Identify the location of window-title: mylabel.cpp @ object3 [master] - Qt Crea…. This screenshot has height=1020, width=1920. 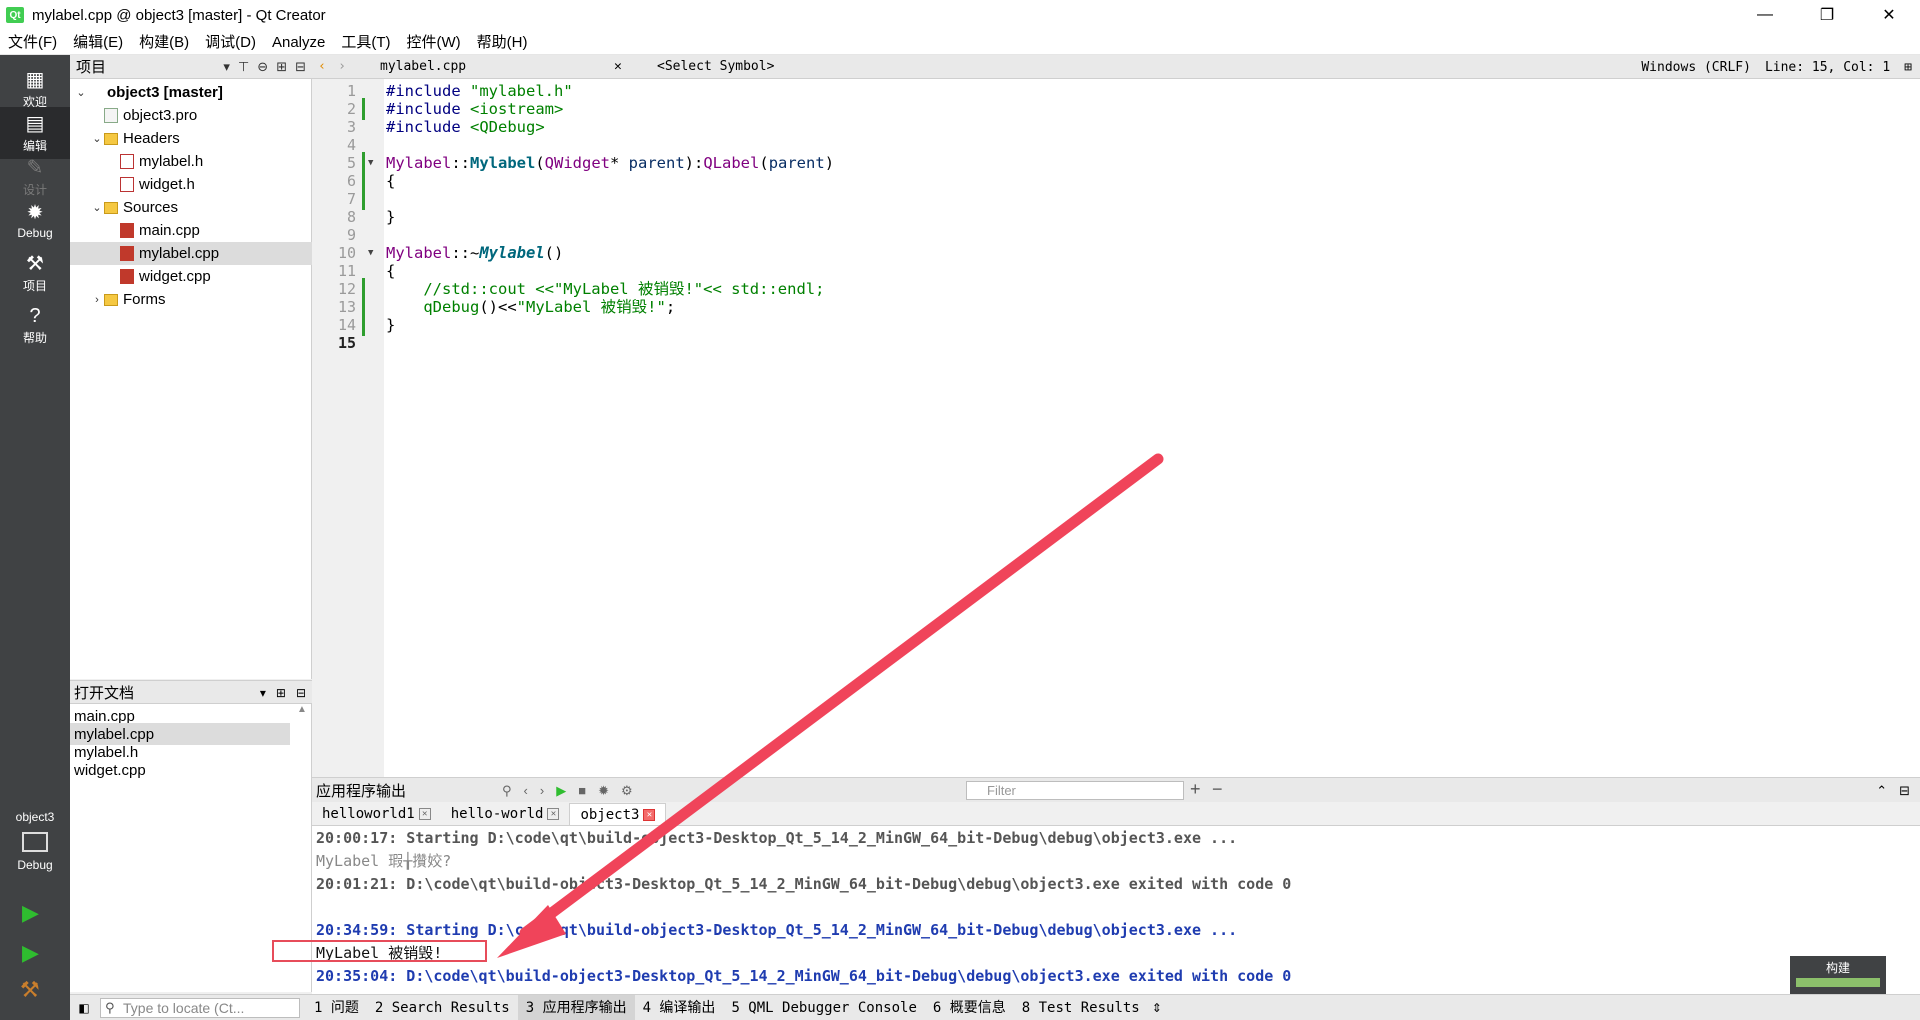
(179, 15).